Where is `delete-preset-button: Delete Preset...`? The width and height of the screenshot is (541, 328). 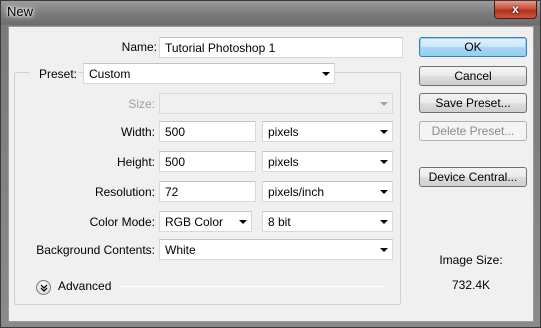 delete-preset-button: Delete Preset... is located at coordinates (473, 131).